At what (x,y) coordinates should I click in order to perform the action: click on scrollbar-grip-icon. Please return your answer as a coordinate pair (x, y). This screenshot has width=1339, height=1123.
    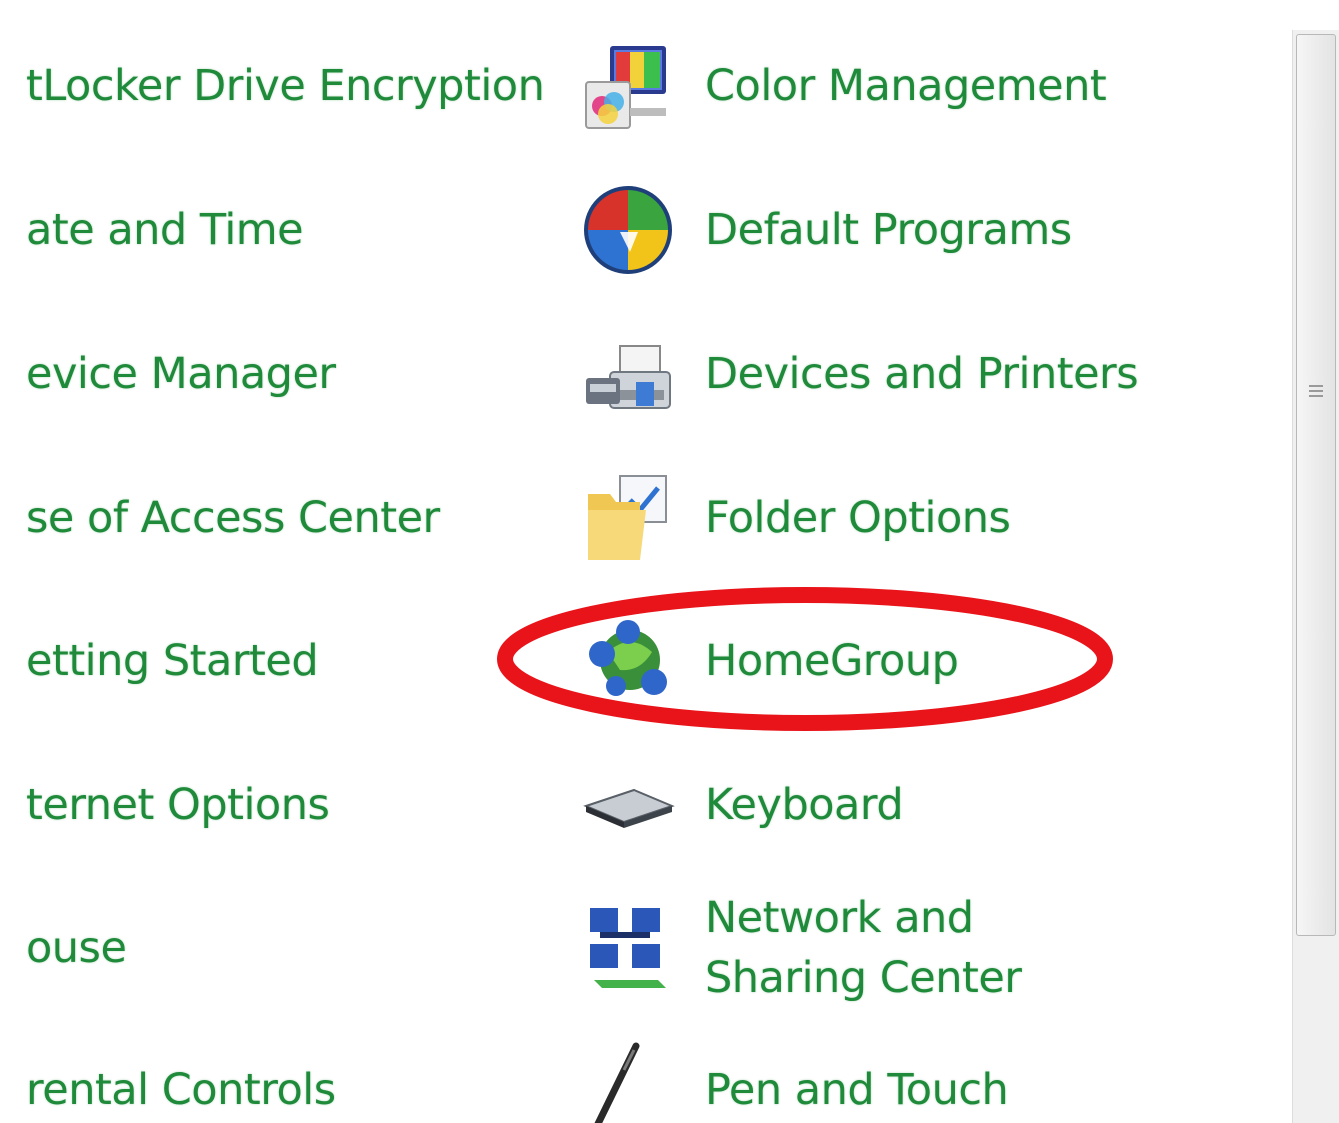
    Looking at the image, I should click on (1316, 392).